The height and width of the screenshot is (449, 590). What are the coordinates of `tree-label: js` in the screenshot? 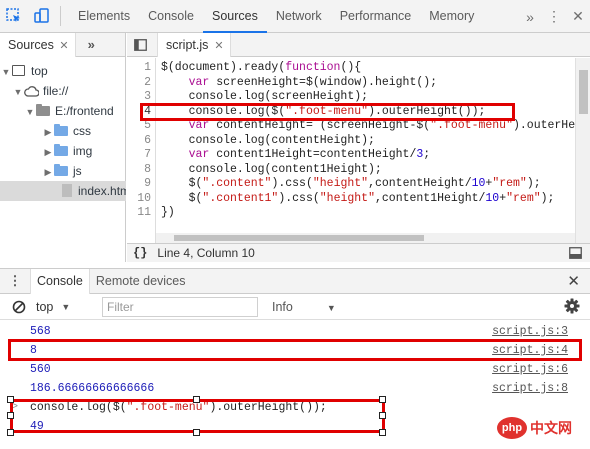 It's located at (77, 171).